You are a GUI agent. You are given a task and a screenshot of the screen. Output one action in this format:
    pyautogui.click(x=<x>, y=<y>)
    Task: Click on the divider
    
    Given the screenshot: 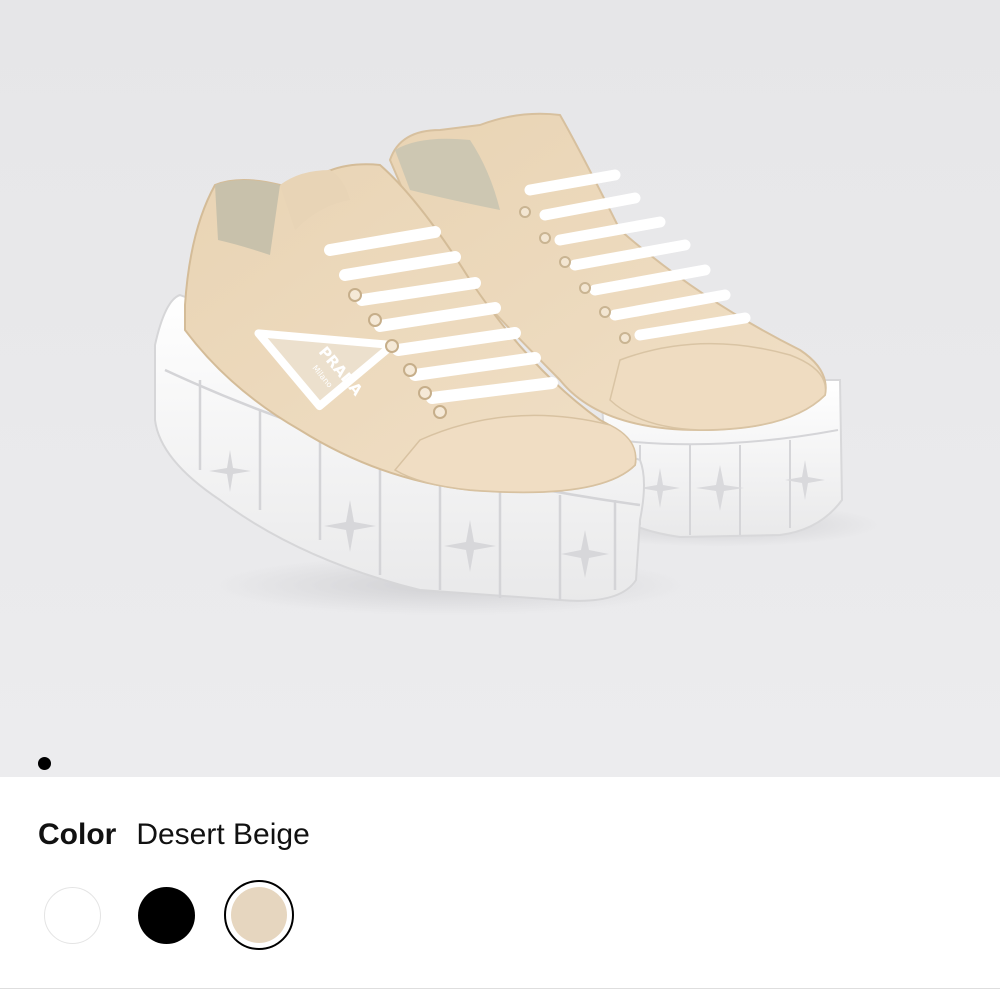 What is the action you would take?
    pyautogui.click(x=500, y=988)
    